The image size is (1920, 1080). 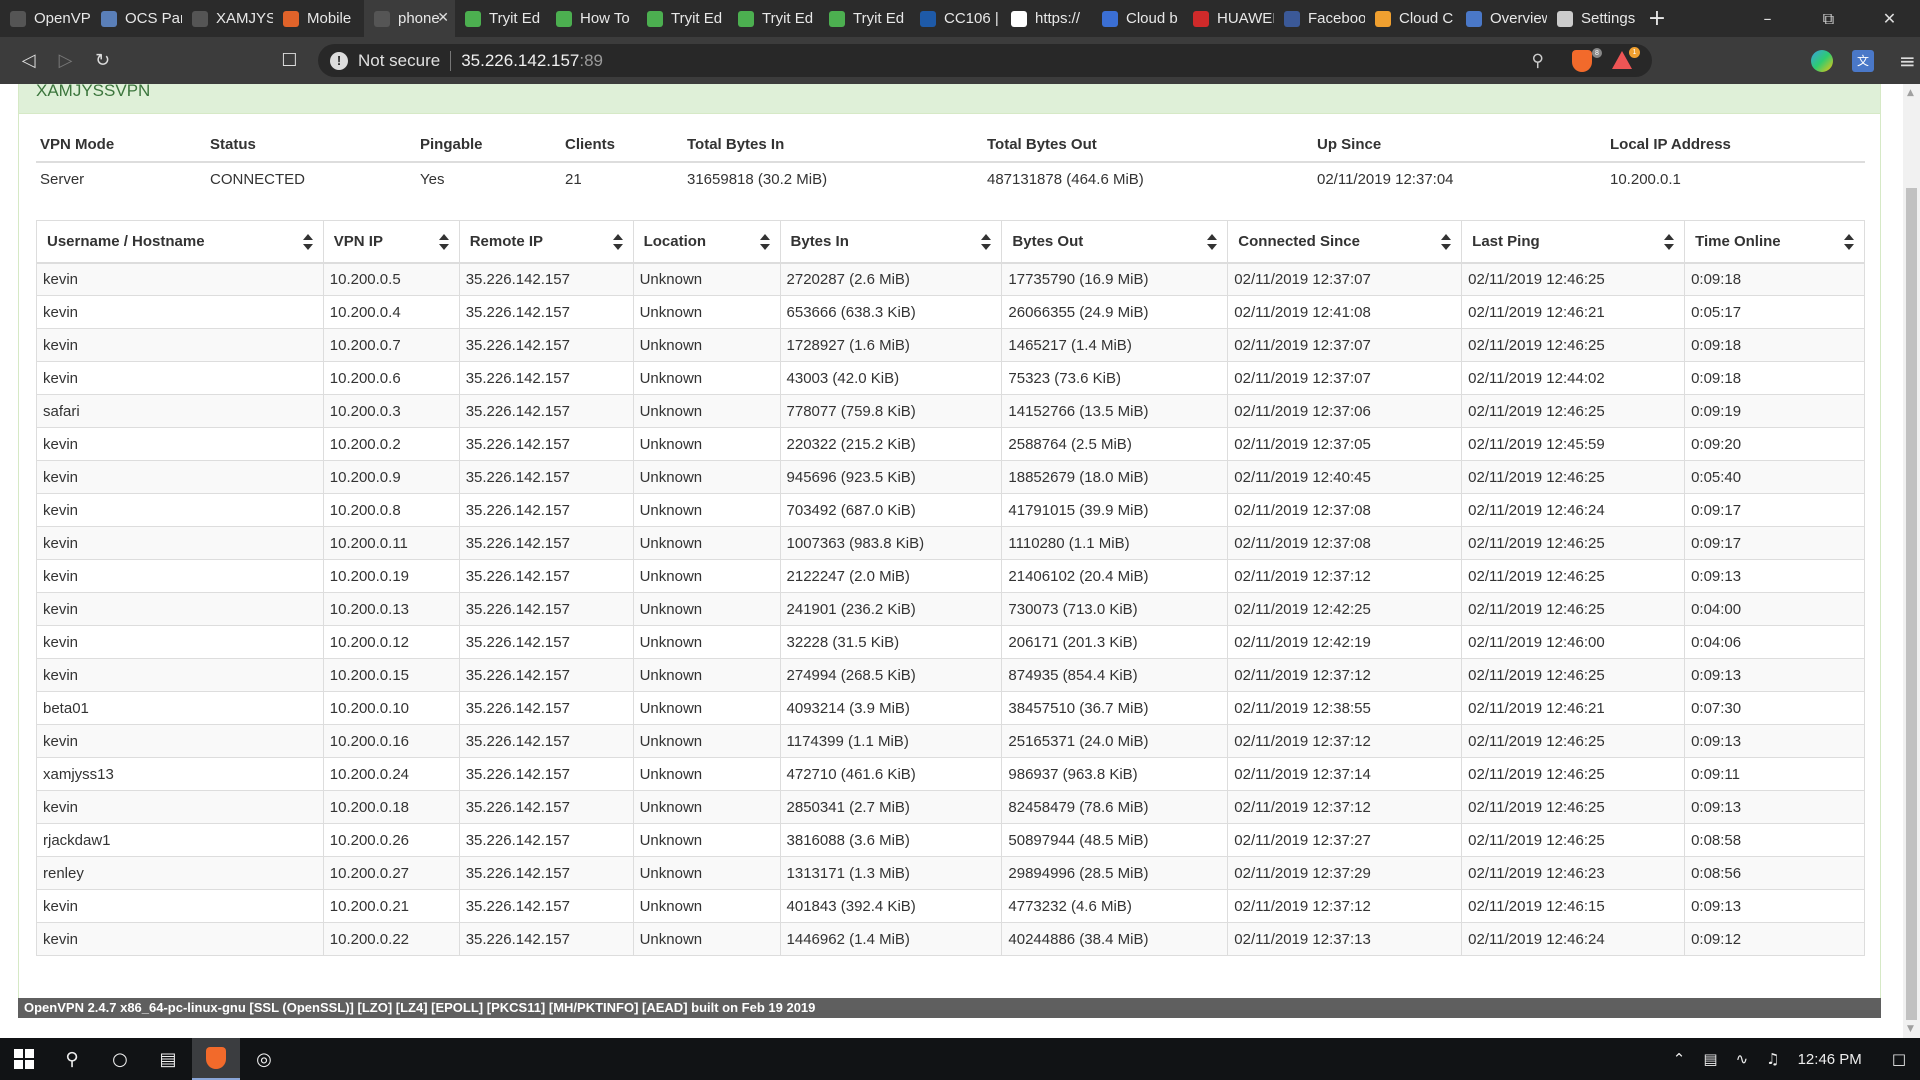 I want to click on browser-tab: CC106 |, so click(x=955, y=18).